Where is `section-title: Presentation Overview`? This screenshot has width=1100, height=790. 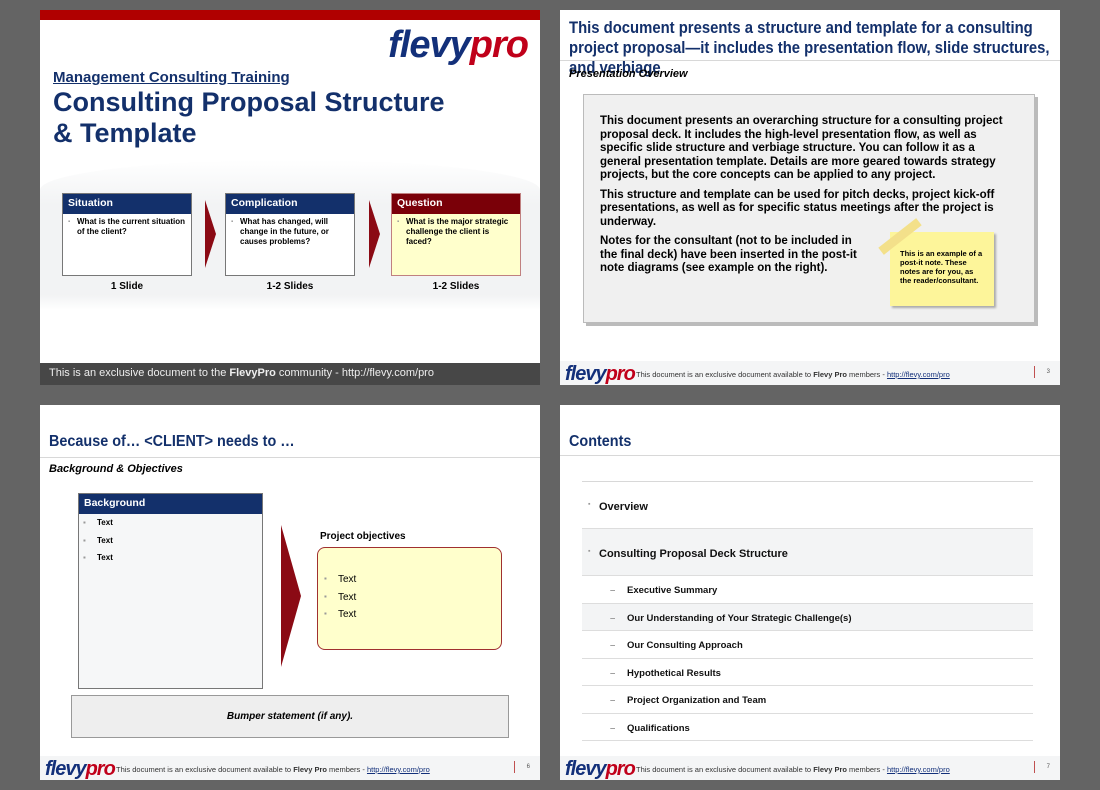
section-title: Presentation Overview is located at coordinates (628, 74).